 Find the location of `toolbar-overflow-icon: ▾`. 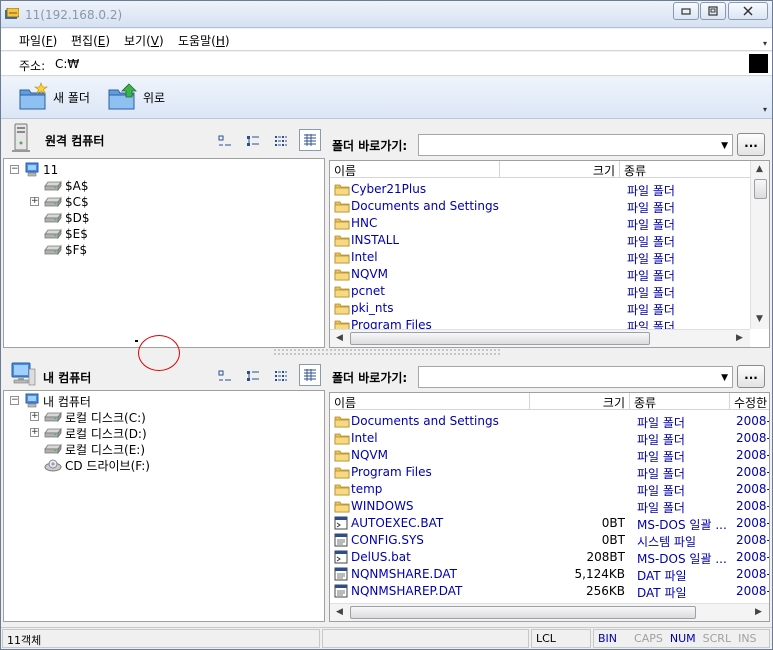

toolbar-overflow-icon: ▾ is located at coordinates (765, 109).